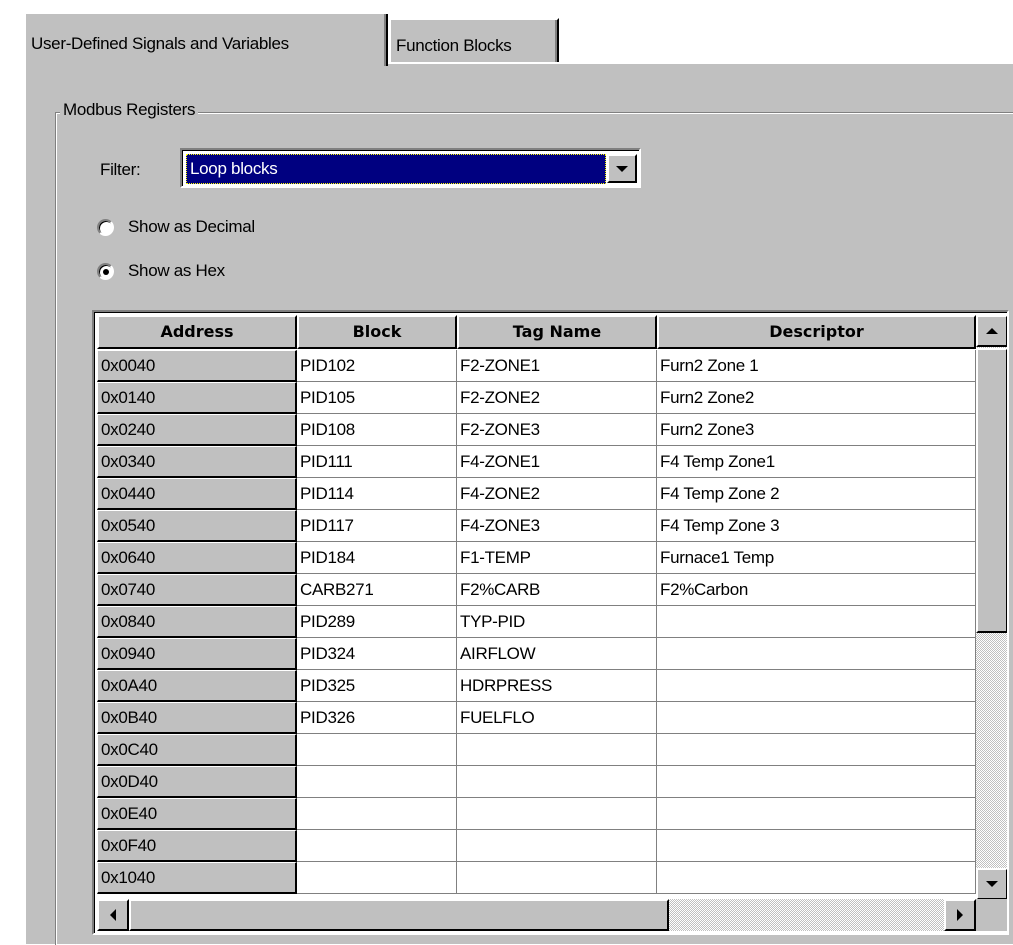  I want to click on table-row: 0x0240 PID108 F2-ZONE3 Furn2 Zone3, so click(535, 430).